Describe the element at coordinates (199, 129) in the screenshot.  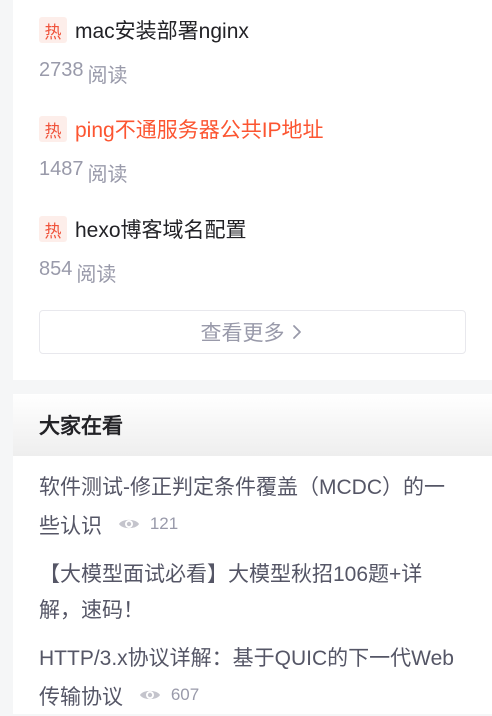
I see `hot-article-title: ping不通服务器公共IP地址` at that location.